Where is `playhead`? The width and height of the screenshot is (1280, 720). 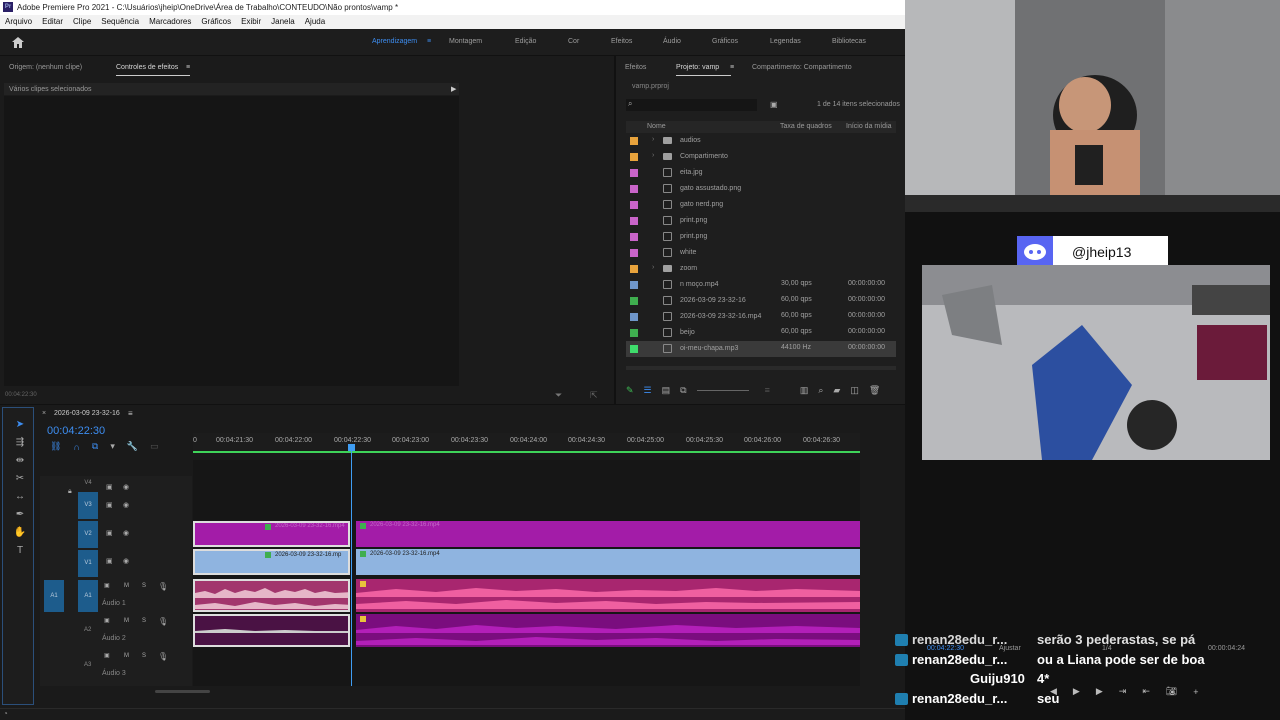 playhead is located at coordinates (351, 565).